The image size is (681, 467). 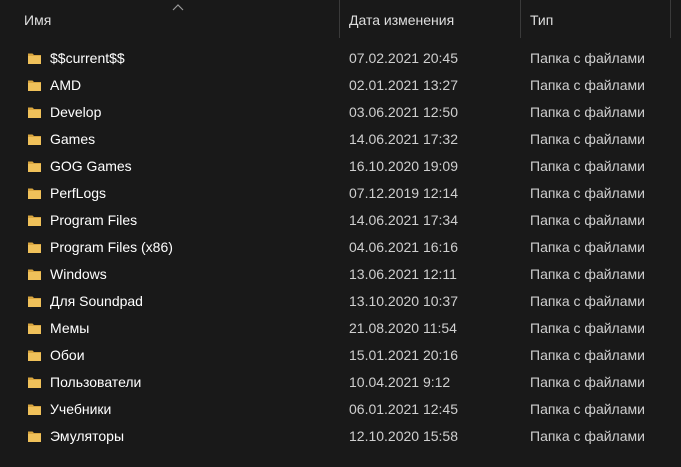 I want to click on column-header-bar: Имя Дата изменения Тип, so click(x=340, y=19).